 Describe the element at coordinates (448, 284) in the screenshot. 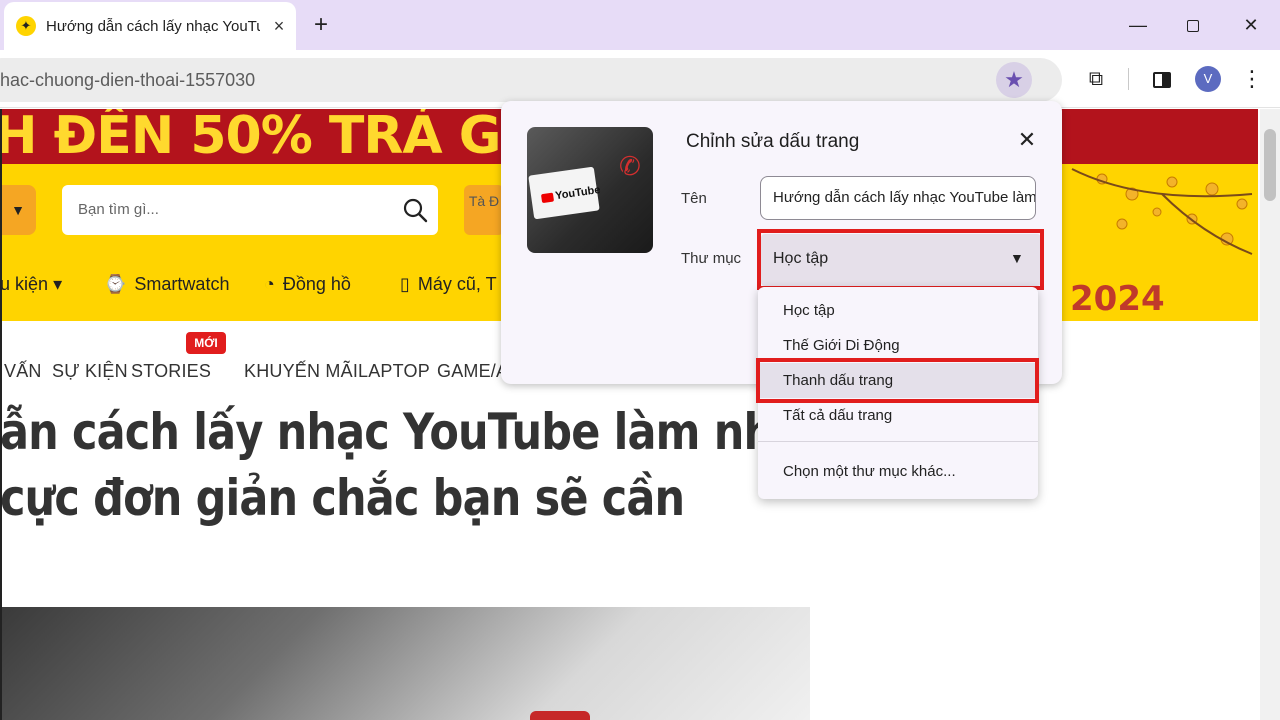

I see `nav-item-used-phones: ▯ Máy cũ, T` at that location.